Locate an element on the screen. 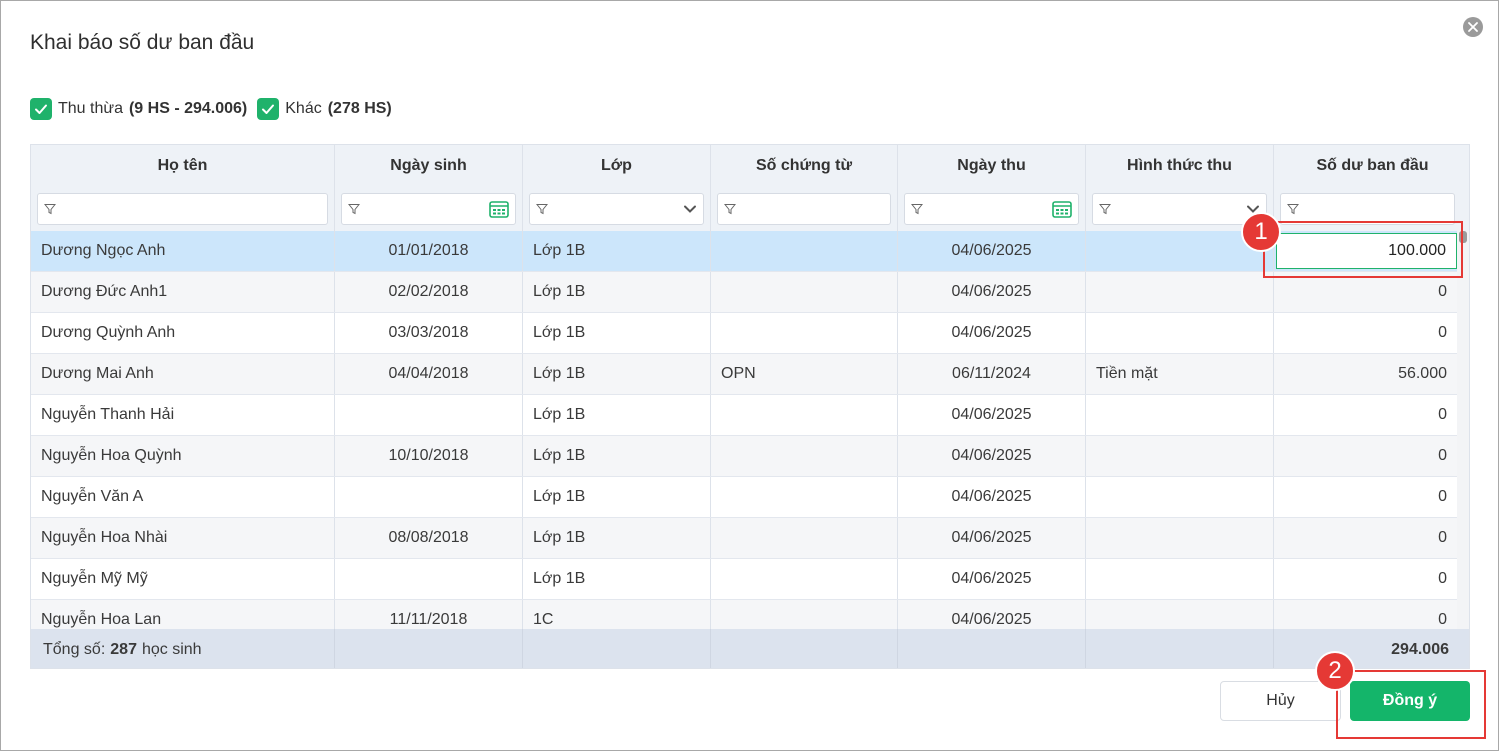 This screenshot has height=751, width=1499. footer-total-balance: 294.006 is located at coordinates (1420, 649).